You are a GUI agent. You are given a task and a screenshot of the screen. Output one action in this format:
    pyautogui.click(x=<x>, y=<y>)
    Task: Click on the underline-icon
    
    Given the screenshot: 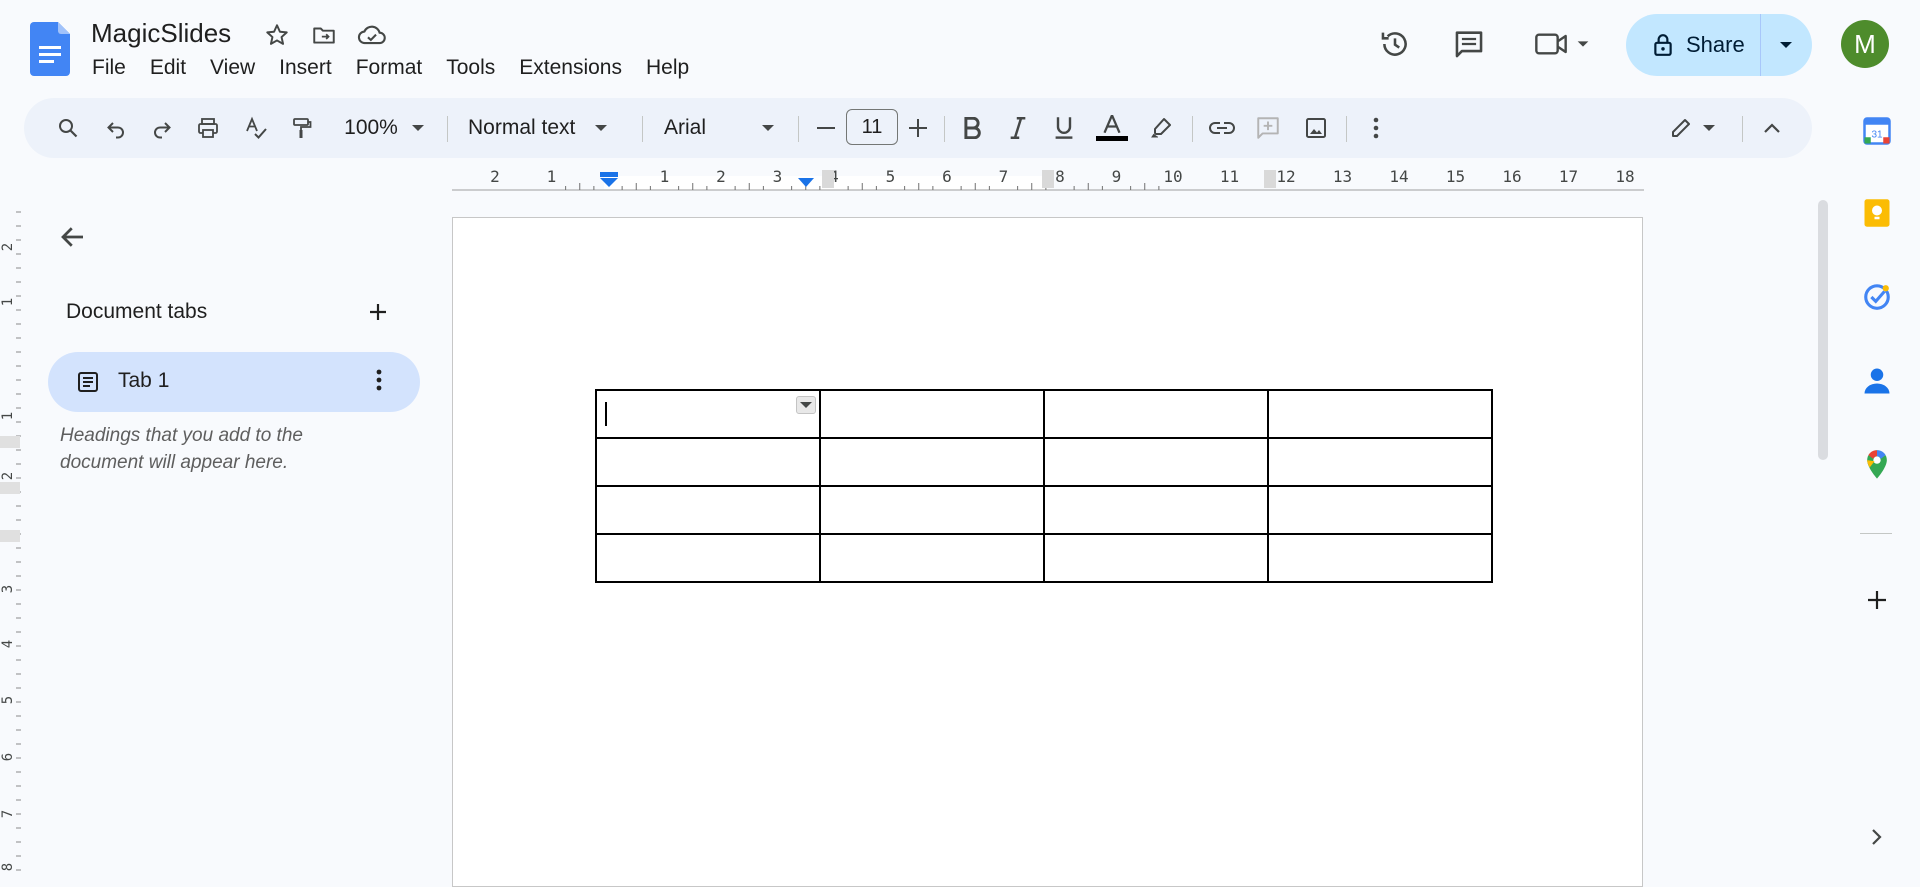 What is the action you would take?
    pyautogui.click(x=1064, y=128)
    